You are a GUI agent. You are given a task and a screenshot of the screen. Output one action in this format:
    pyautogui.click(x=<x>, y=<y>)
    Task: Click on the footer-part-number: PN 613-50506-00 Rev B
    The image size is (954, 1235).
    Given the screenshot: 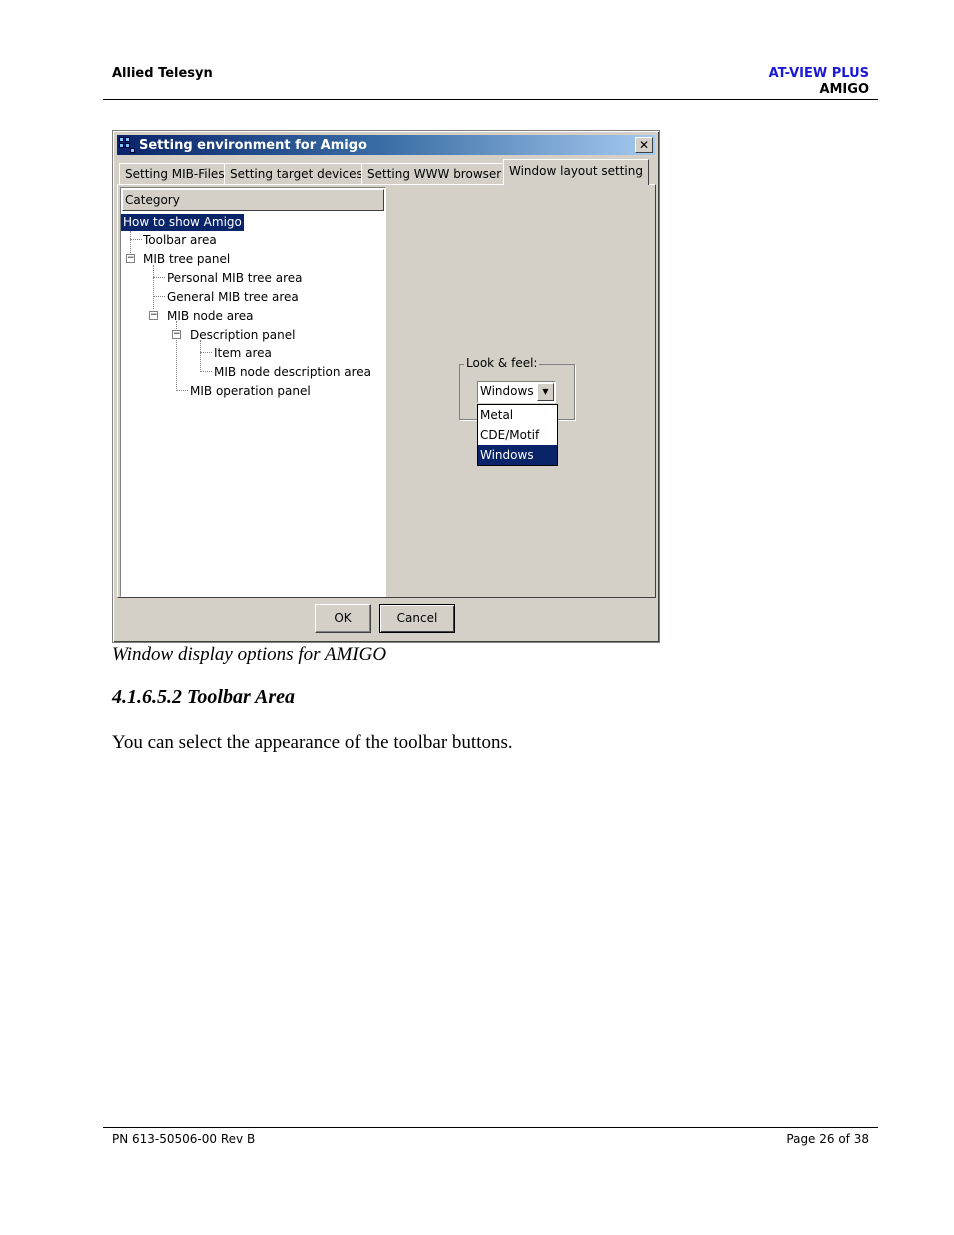 What is the action you would take?
    pyautogui.click(x=184, y=1139)
    